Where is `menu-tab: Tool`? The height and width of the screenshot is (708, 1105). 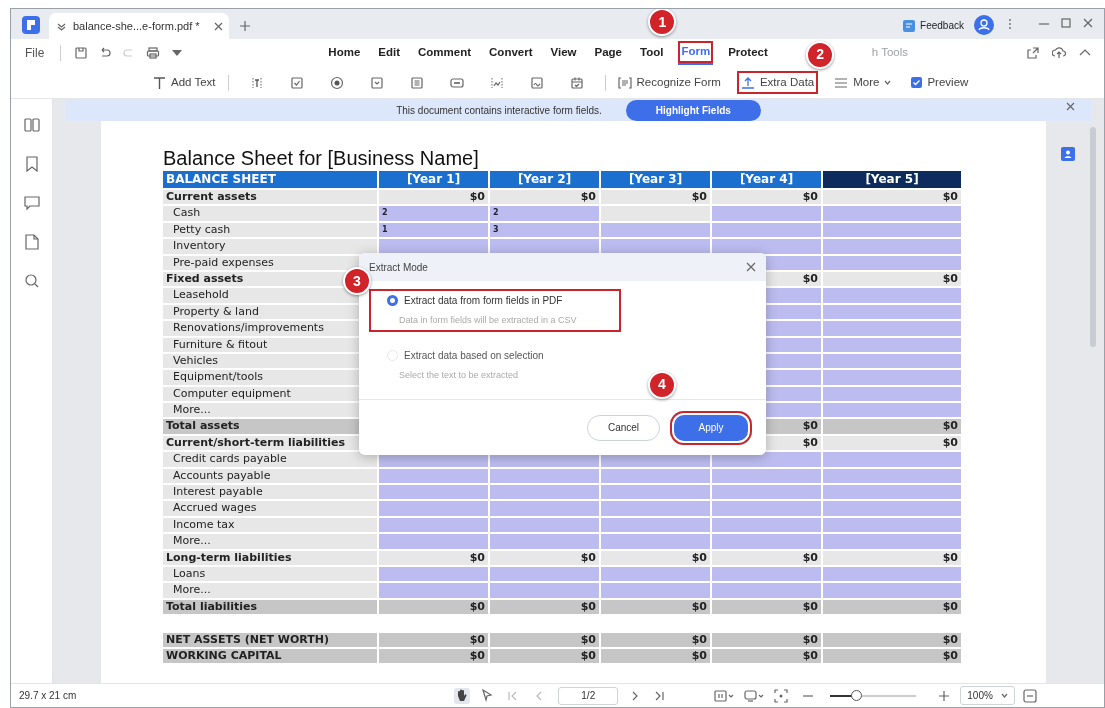
menu-tab: Tool is located at coordinates (652, 53).